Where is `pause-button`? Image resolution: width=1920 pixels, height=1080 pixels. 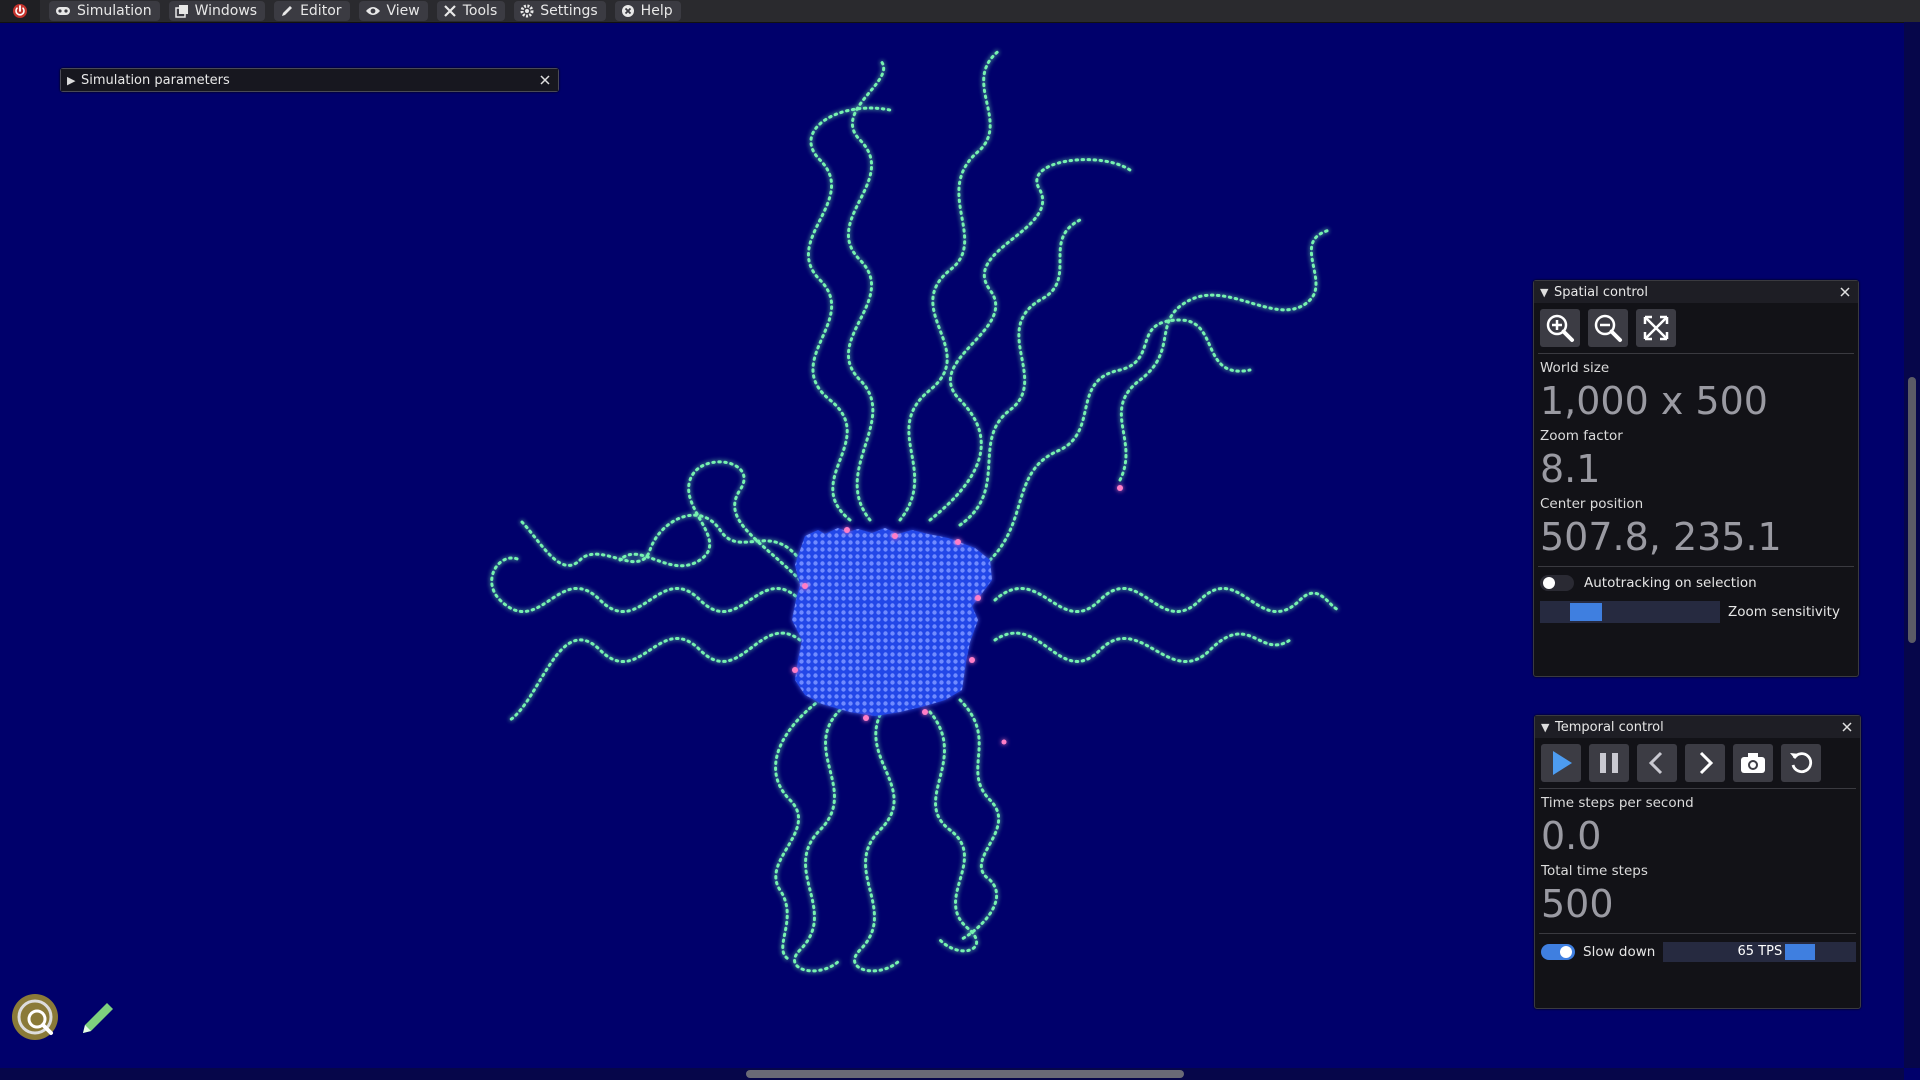 pause-button is located at coordinates (1609, 763).